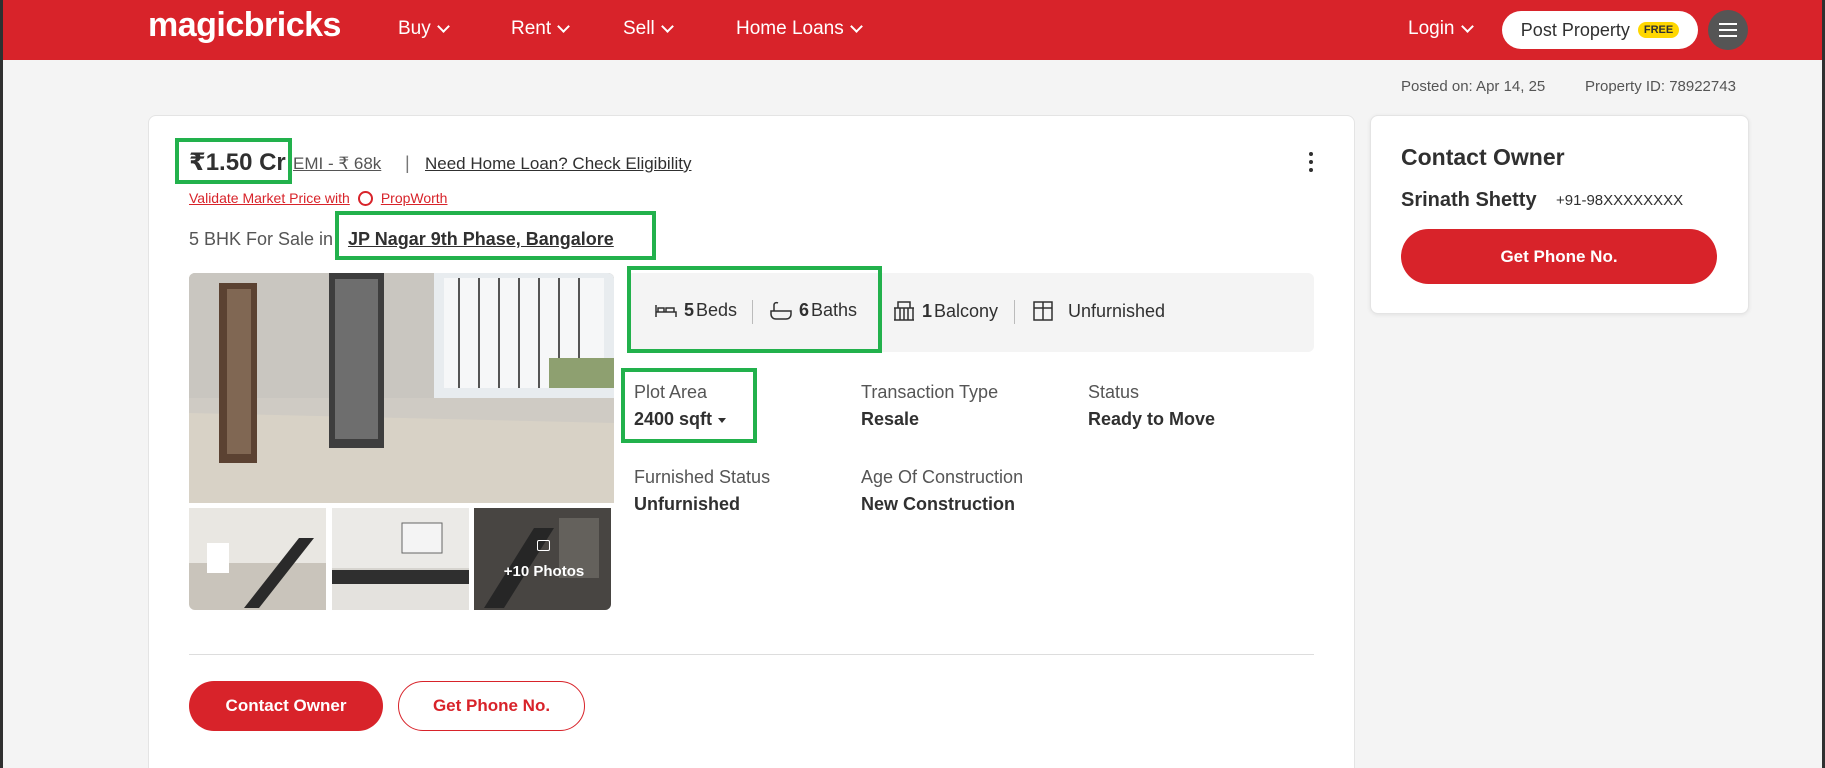 This screenshot has height=768, width=1825. I want to click on transaction-type-value: Resale, so click(890, 419).